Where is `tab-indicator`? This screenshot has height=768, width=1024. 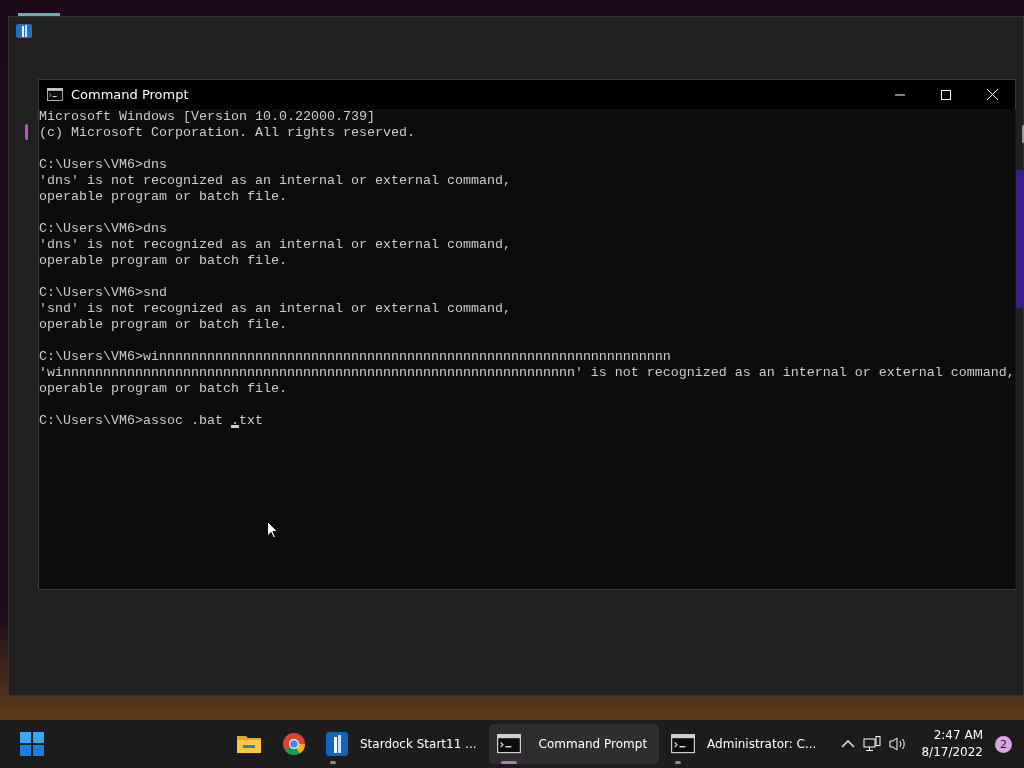 tab-indicator is located at coordinates (39, 14).